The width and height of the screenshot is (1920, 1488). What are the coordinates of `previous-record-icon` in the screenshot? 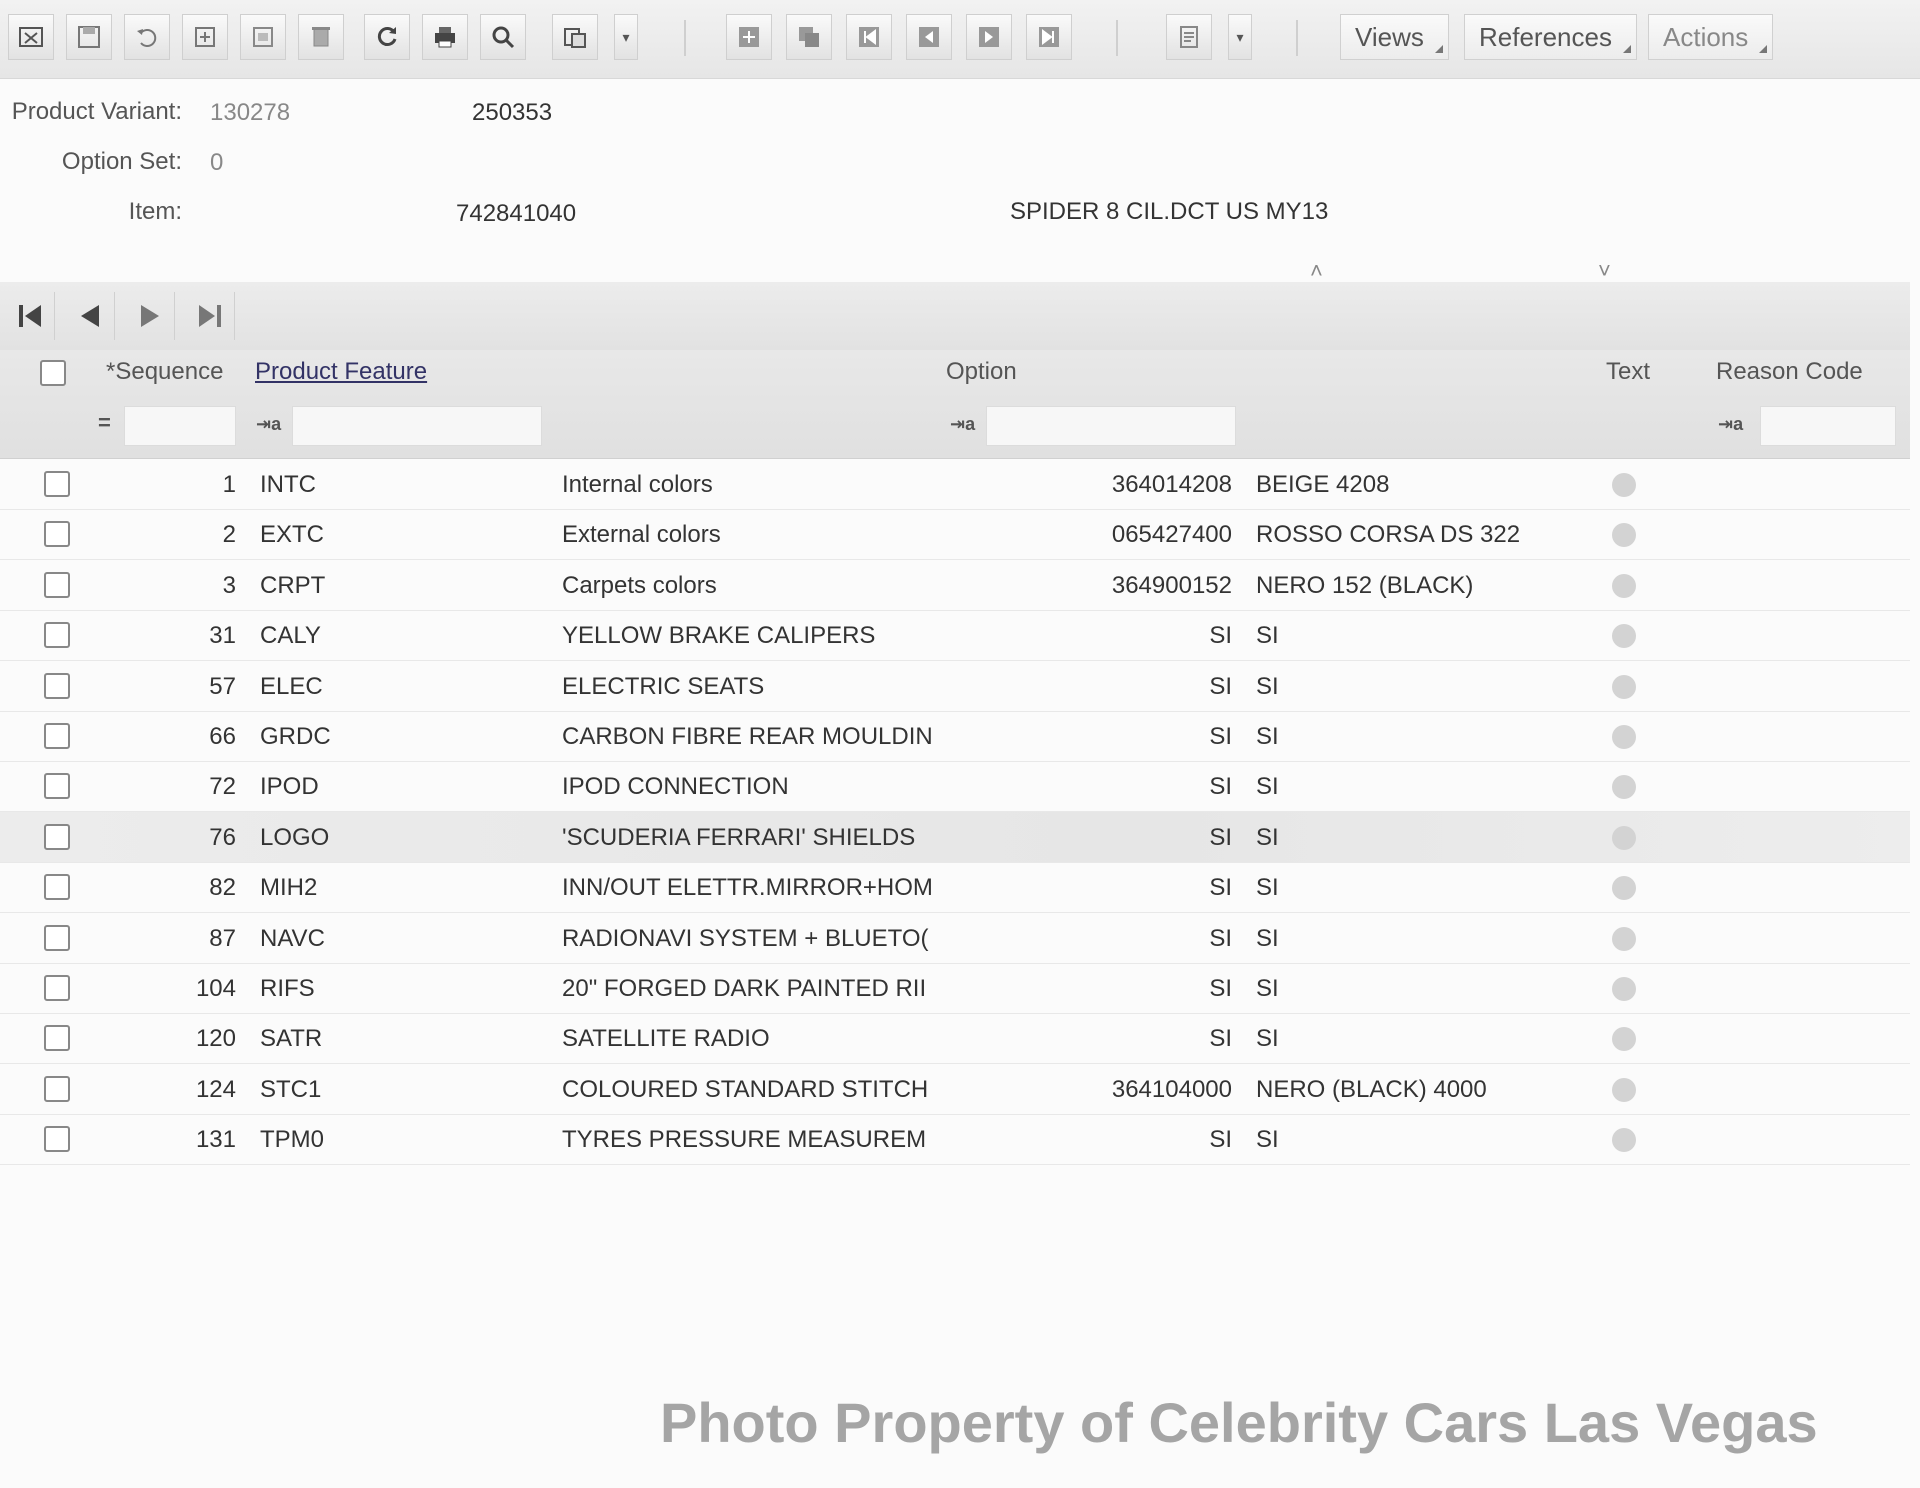 It's located at (929, 37).